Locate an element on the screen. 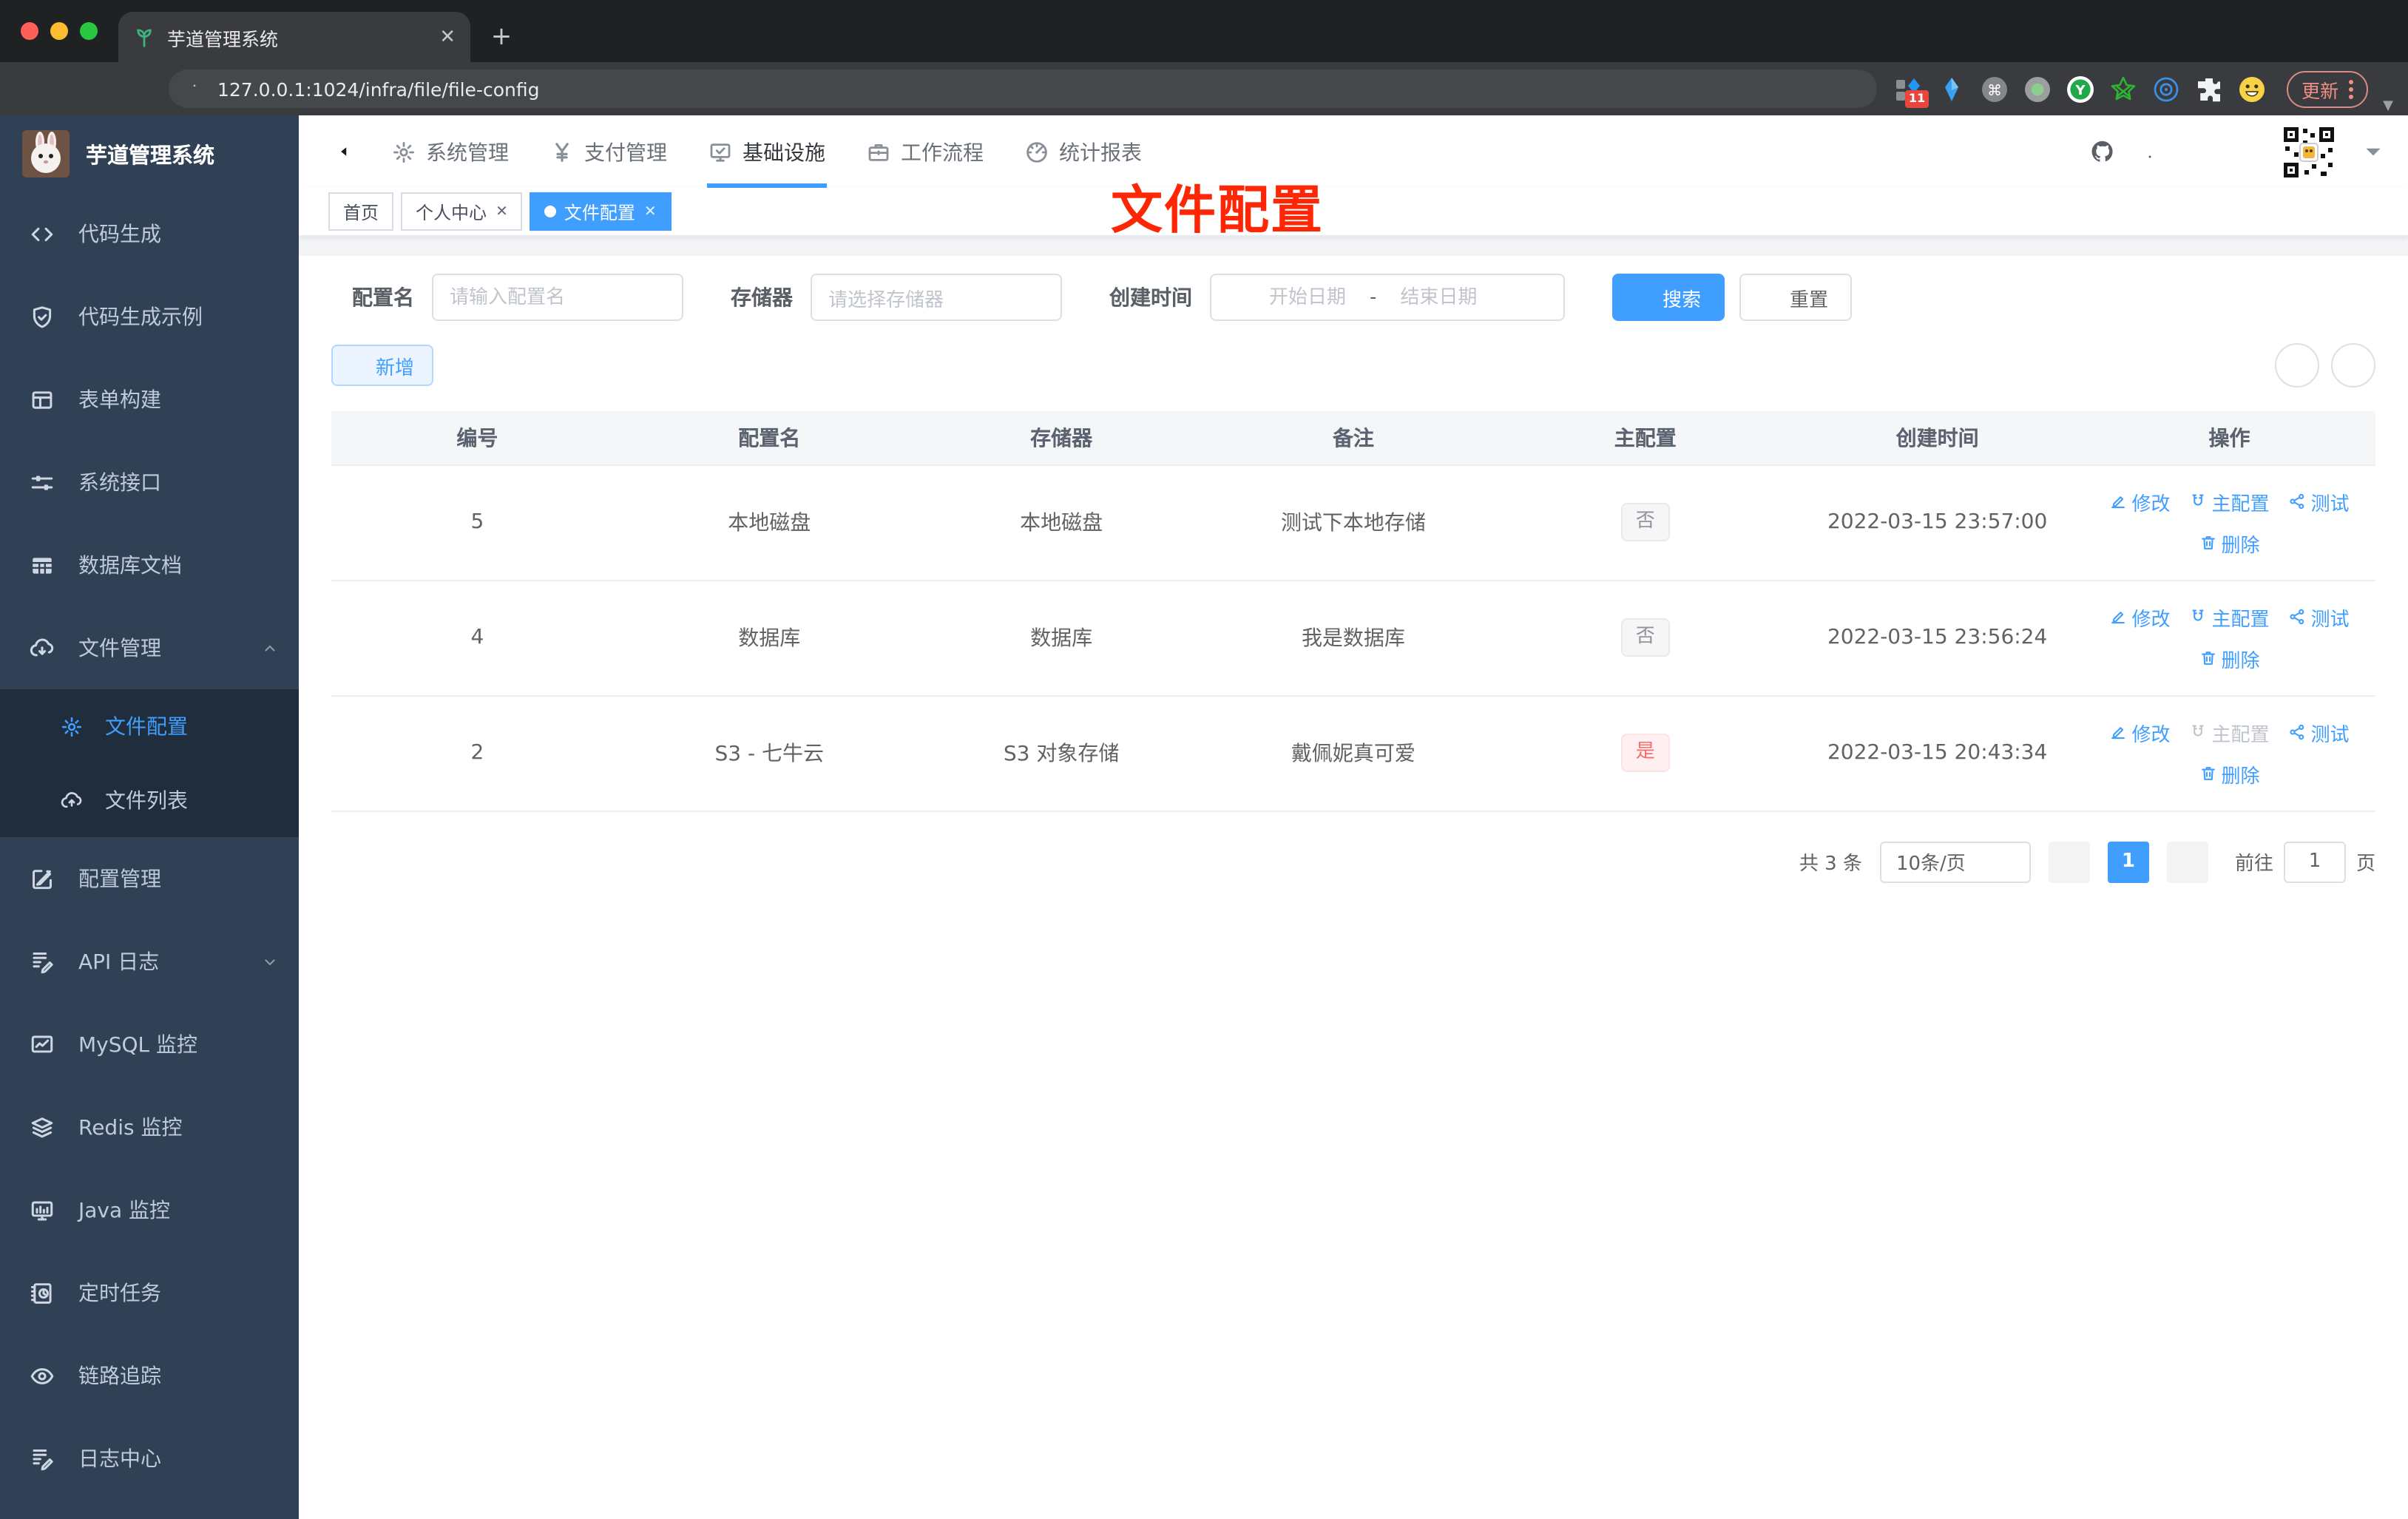 The image size is (2408, 1519). extension-kite-icon is located at coordinates (1952, 89).